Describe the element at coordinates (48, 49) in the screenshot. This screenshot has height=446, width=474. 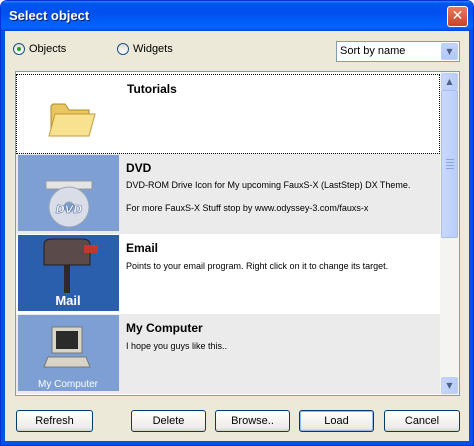
I see `radio-objects-label: Objects` at that location.